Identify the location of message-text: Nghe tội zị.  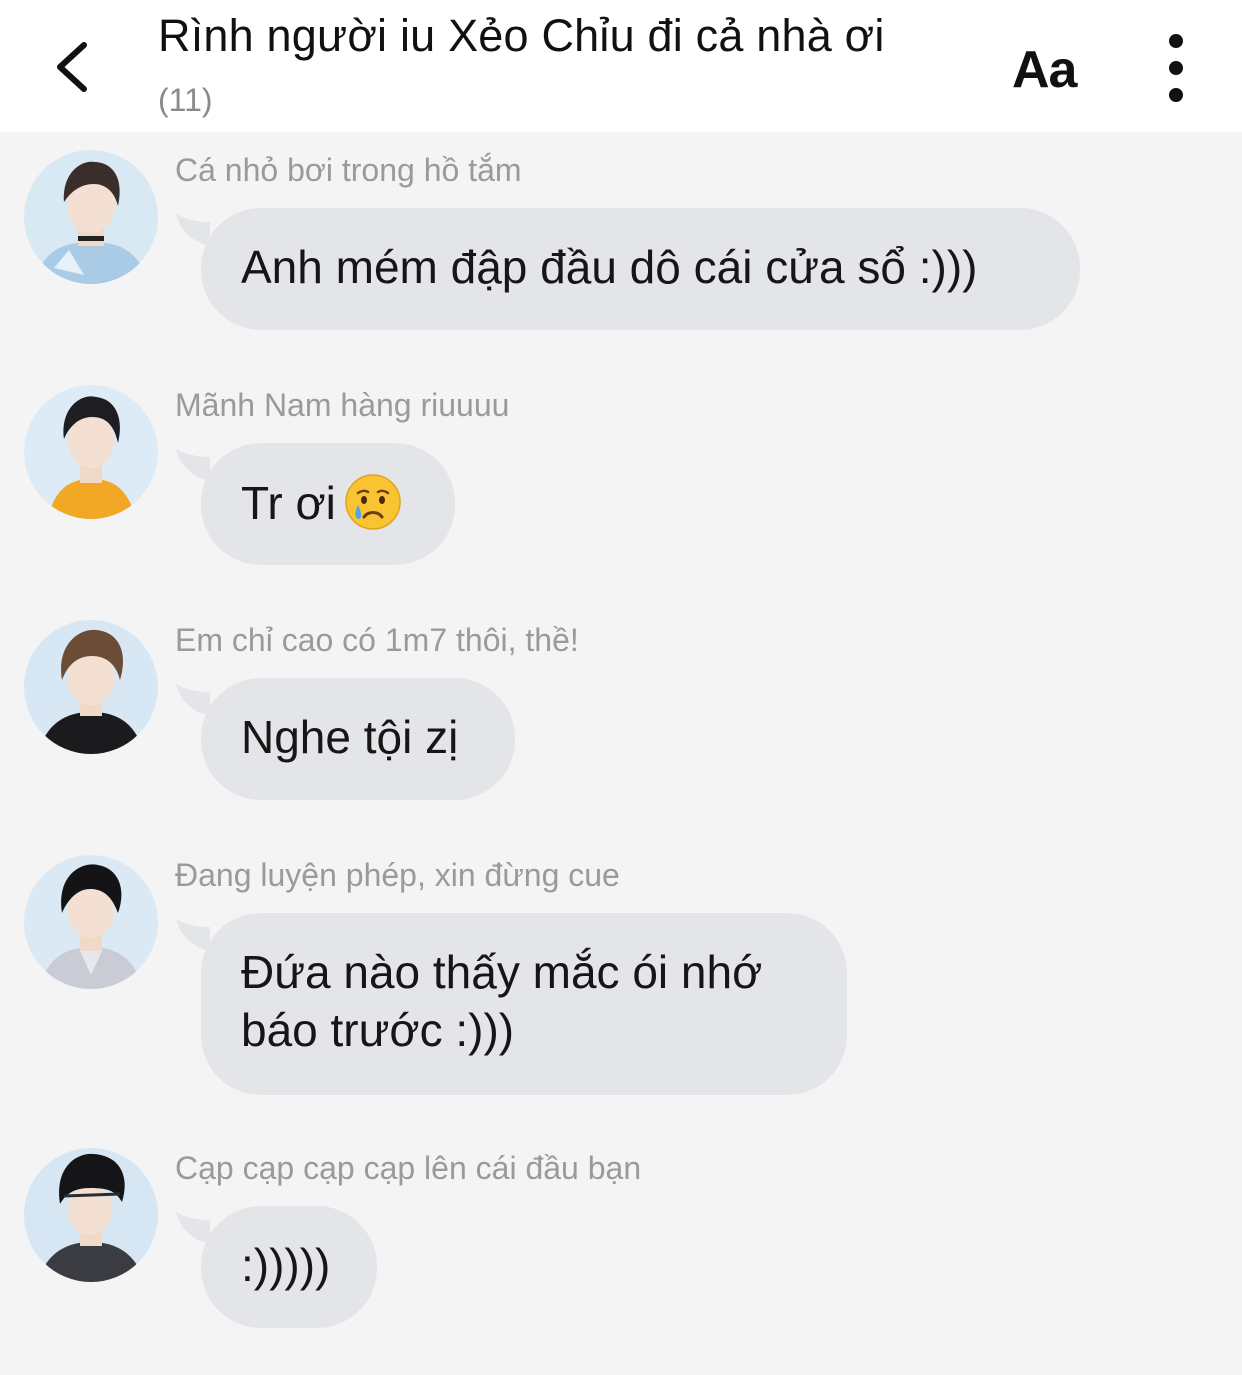
(350, 737).